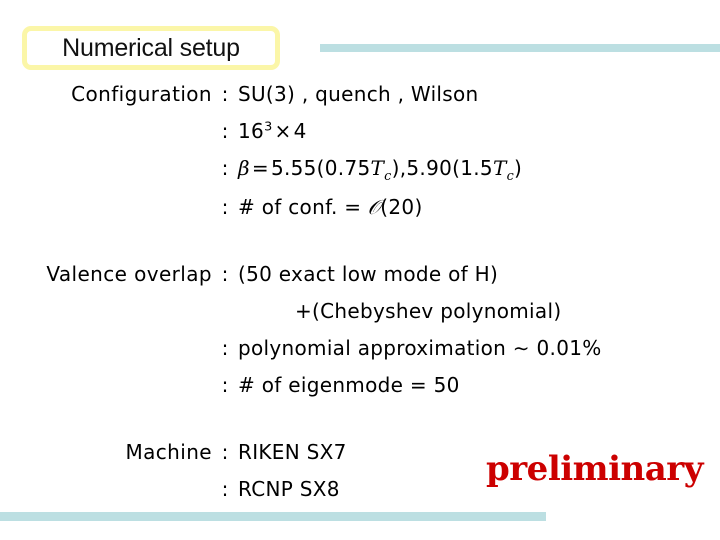  Describe the element at coordinates (358, 94) in the screenshot. I see `spec-value-configuration-lattice: SU(3) , quench , Wilson` at that location.